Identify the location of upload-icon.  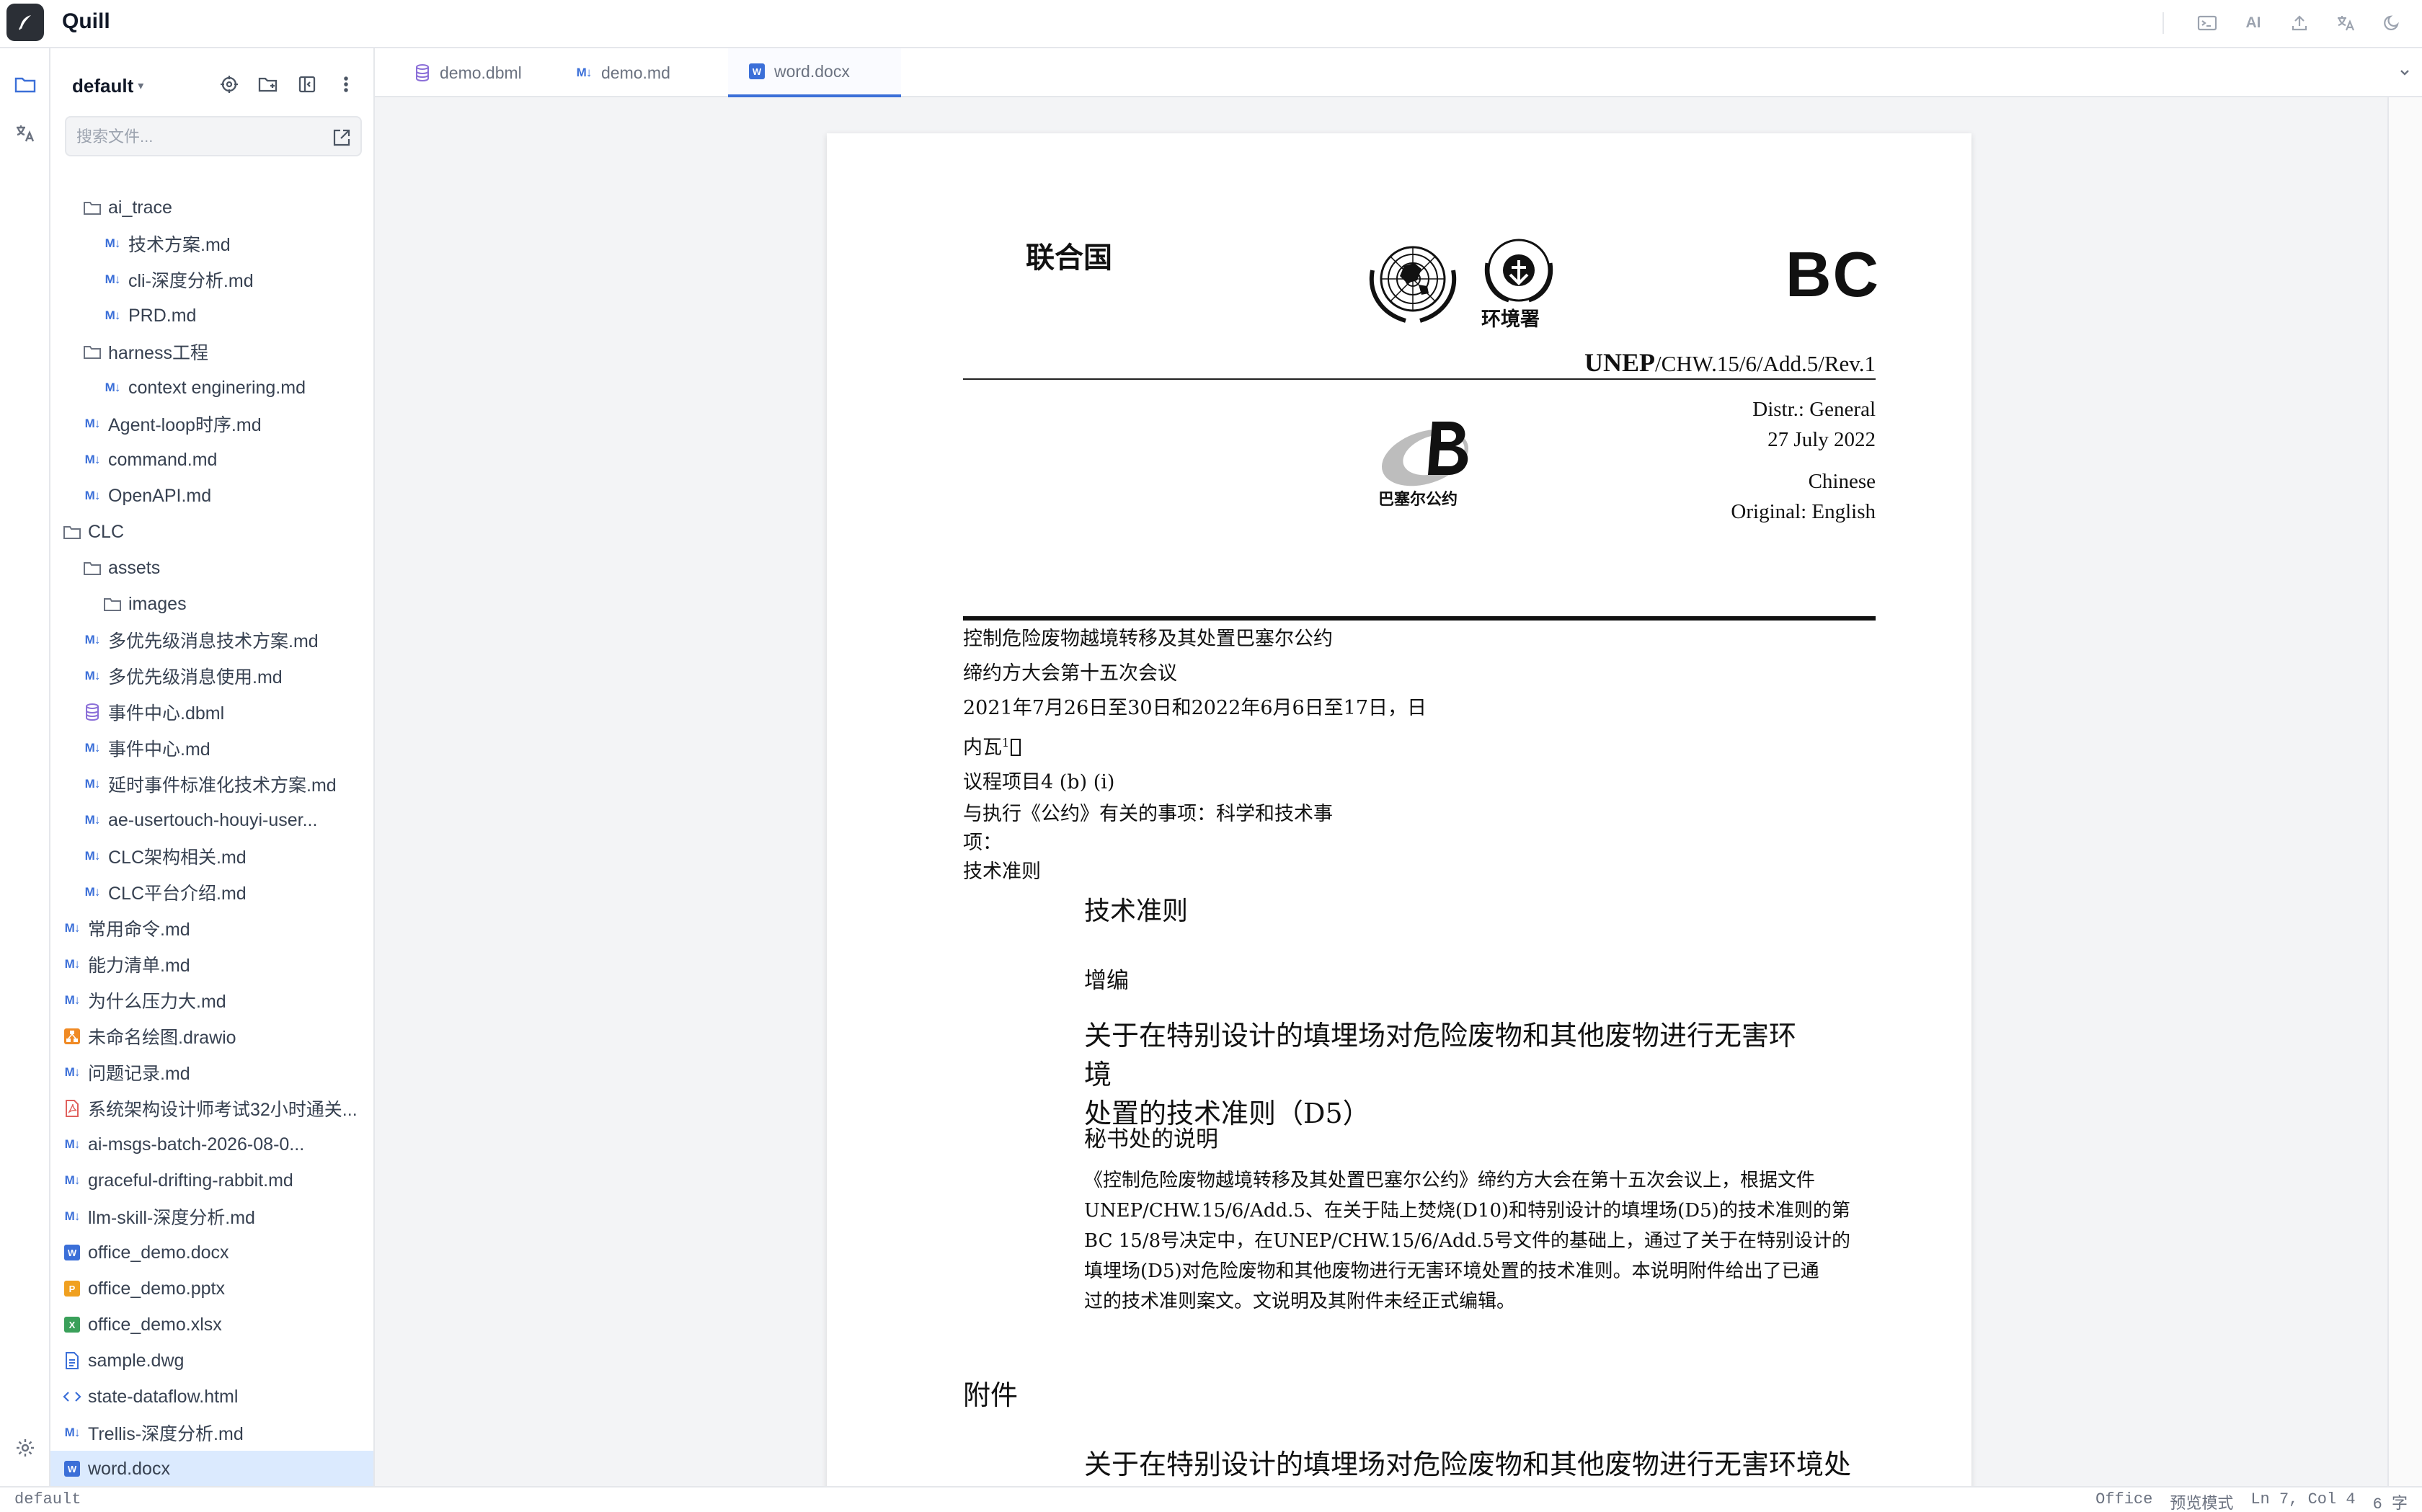
(2299, 23).